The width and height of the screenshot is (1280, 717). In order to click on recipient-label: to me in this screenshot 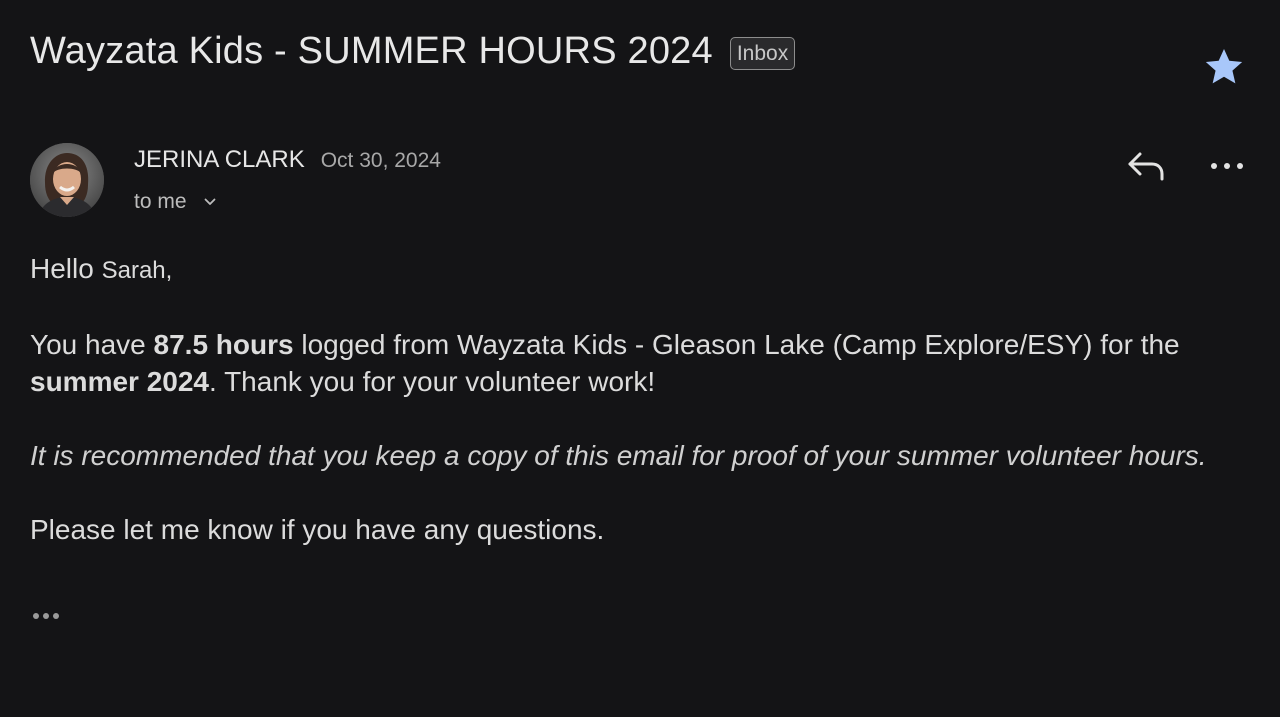, I will do `click(160, 201)`.